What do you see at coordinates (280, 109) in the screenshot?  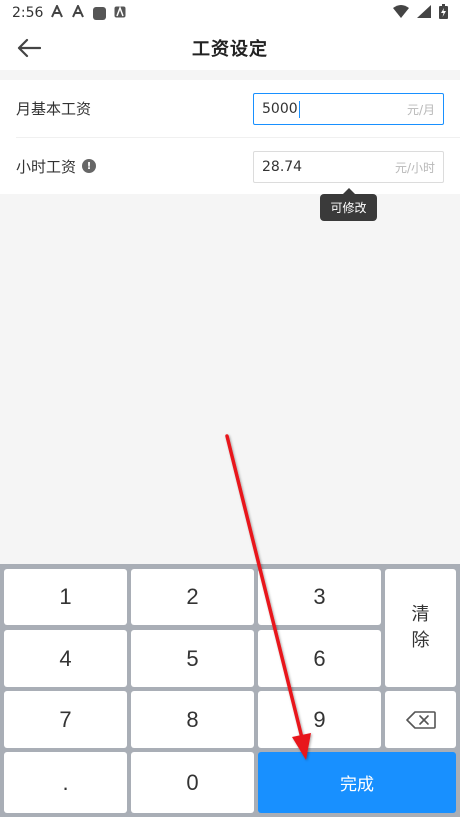 I see `monthly-salary-value-text: 5000` at bounding box center [280, 109].